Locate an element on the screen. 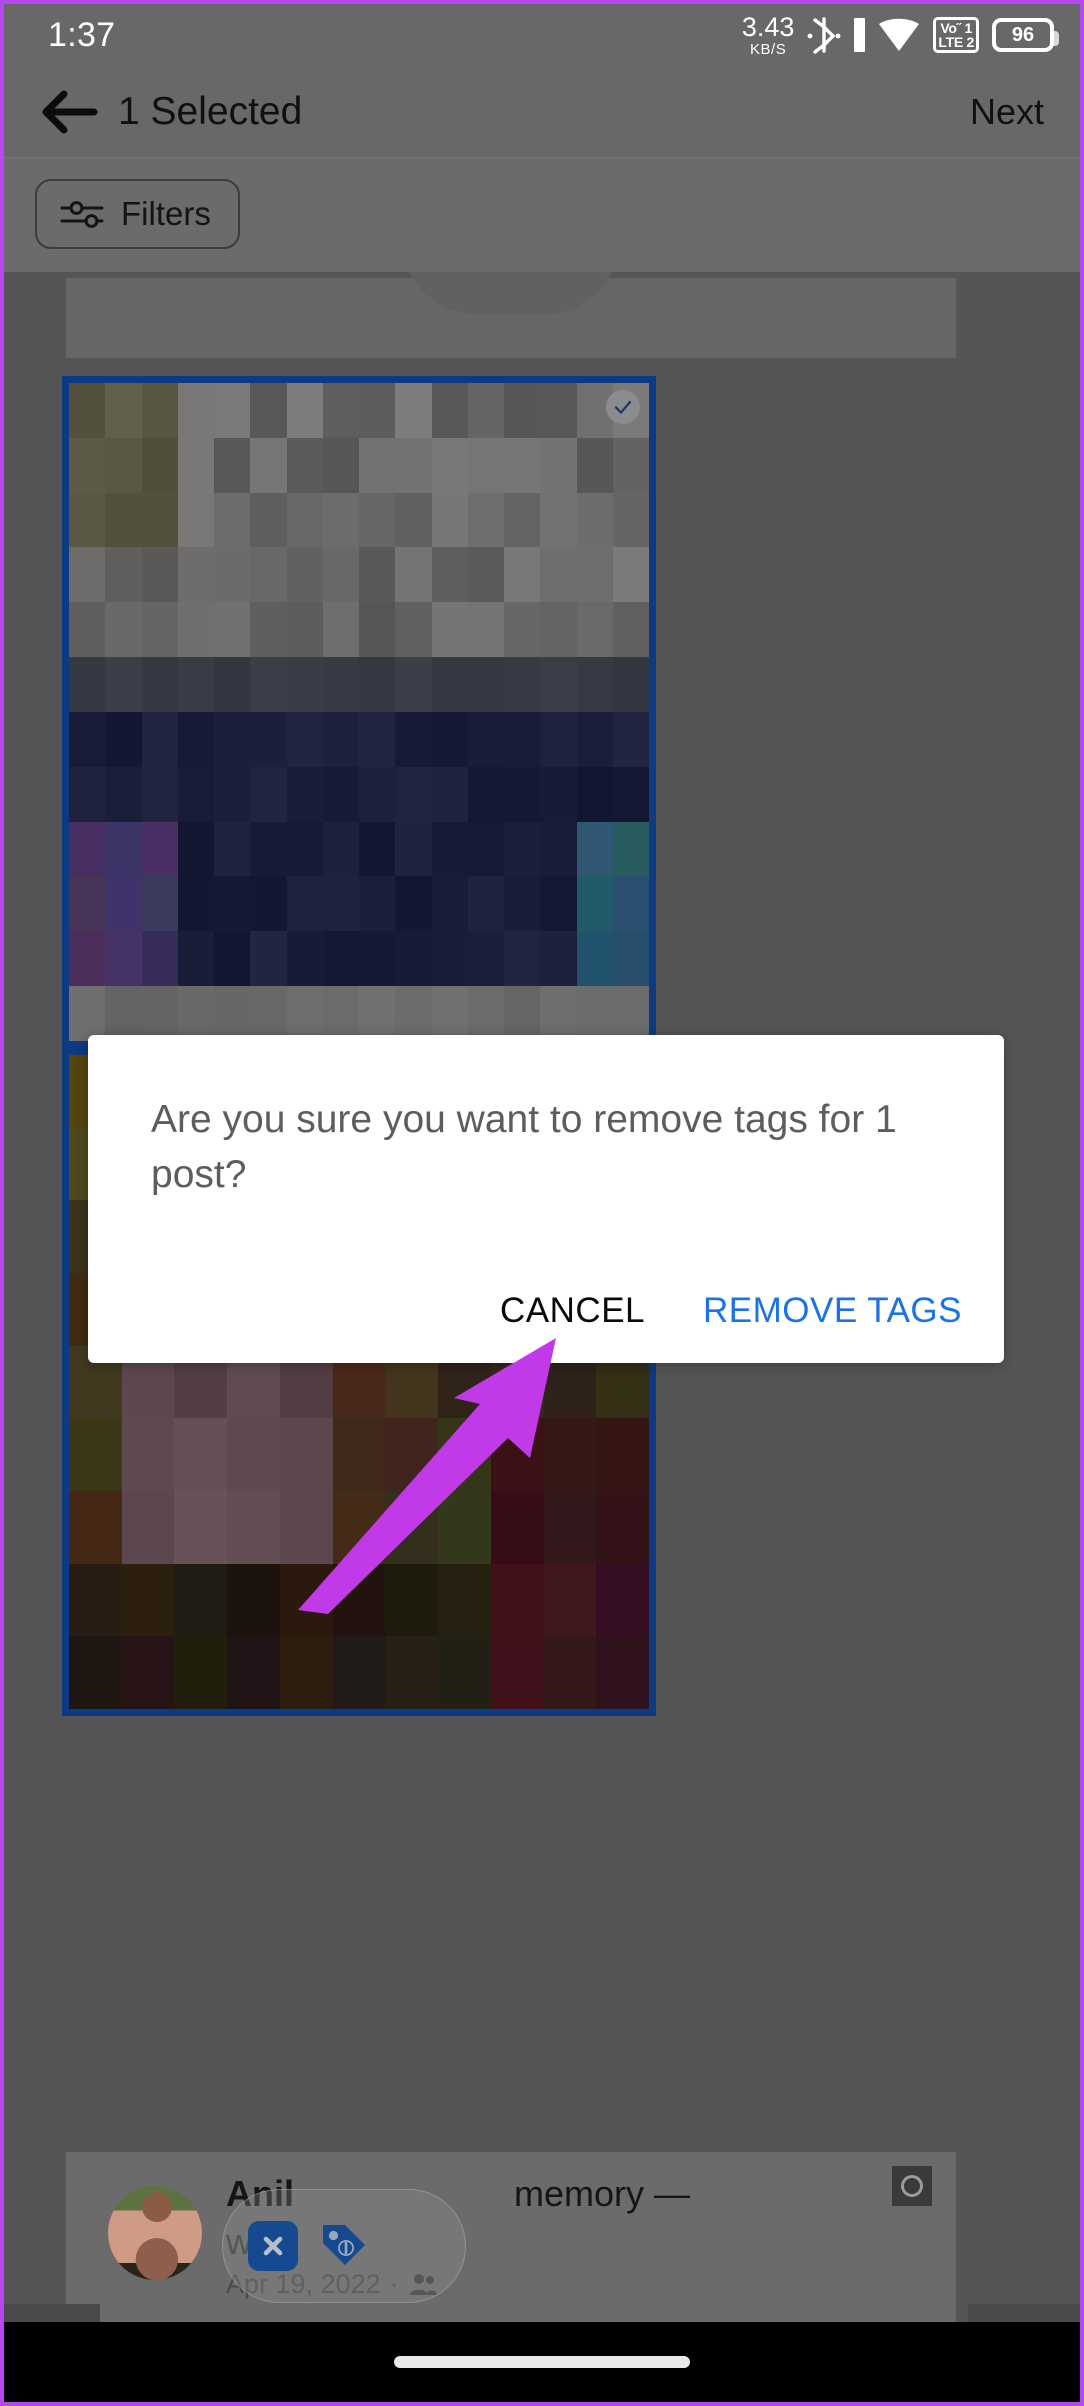 This screenshot has width=1084, height=2406. avatar is located at coordinates (155, 2233).